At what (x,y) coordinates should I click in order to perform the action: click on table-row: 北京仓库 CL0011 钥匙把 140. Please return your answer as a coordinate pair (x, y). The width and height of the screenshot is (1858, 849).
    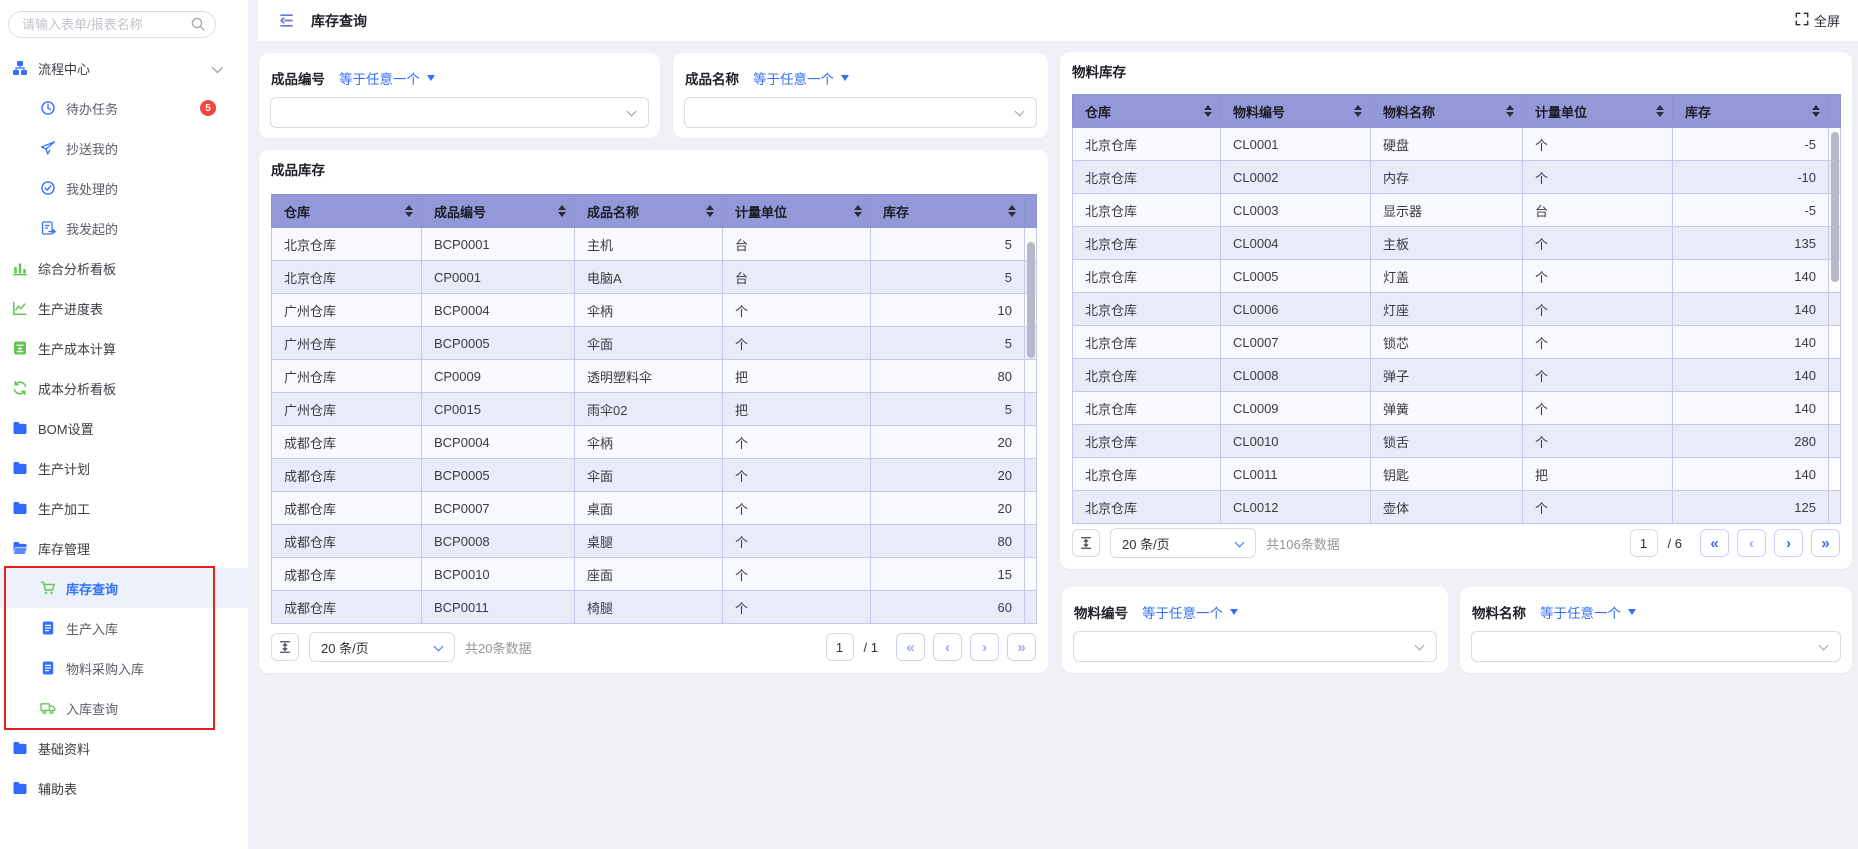
    Looking at the image, I should click on (1456, 474).